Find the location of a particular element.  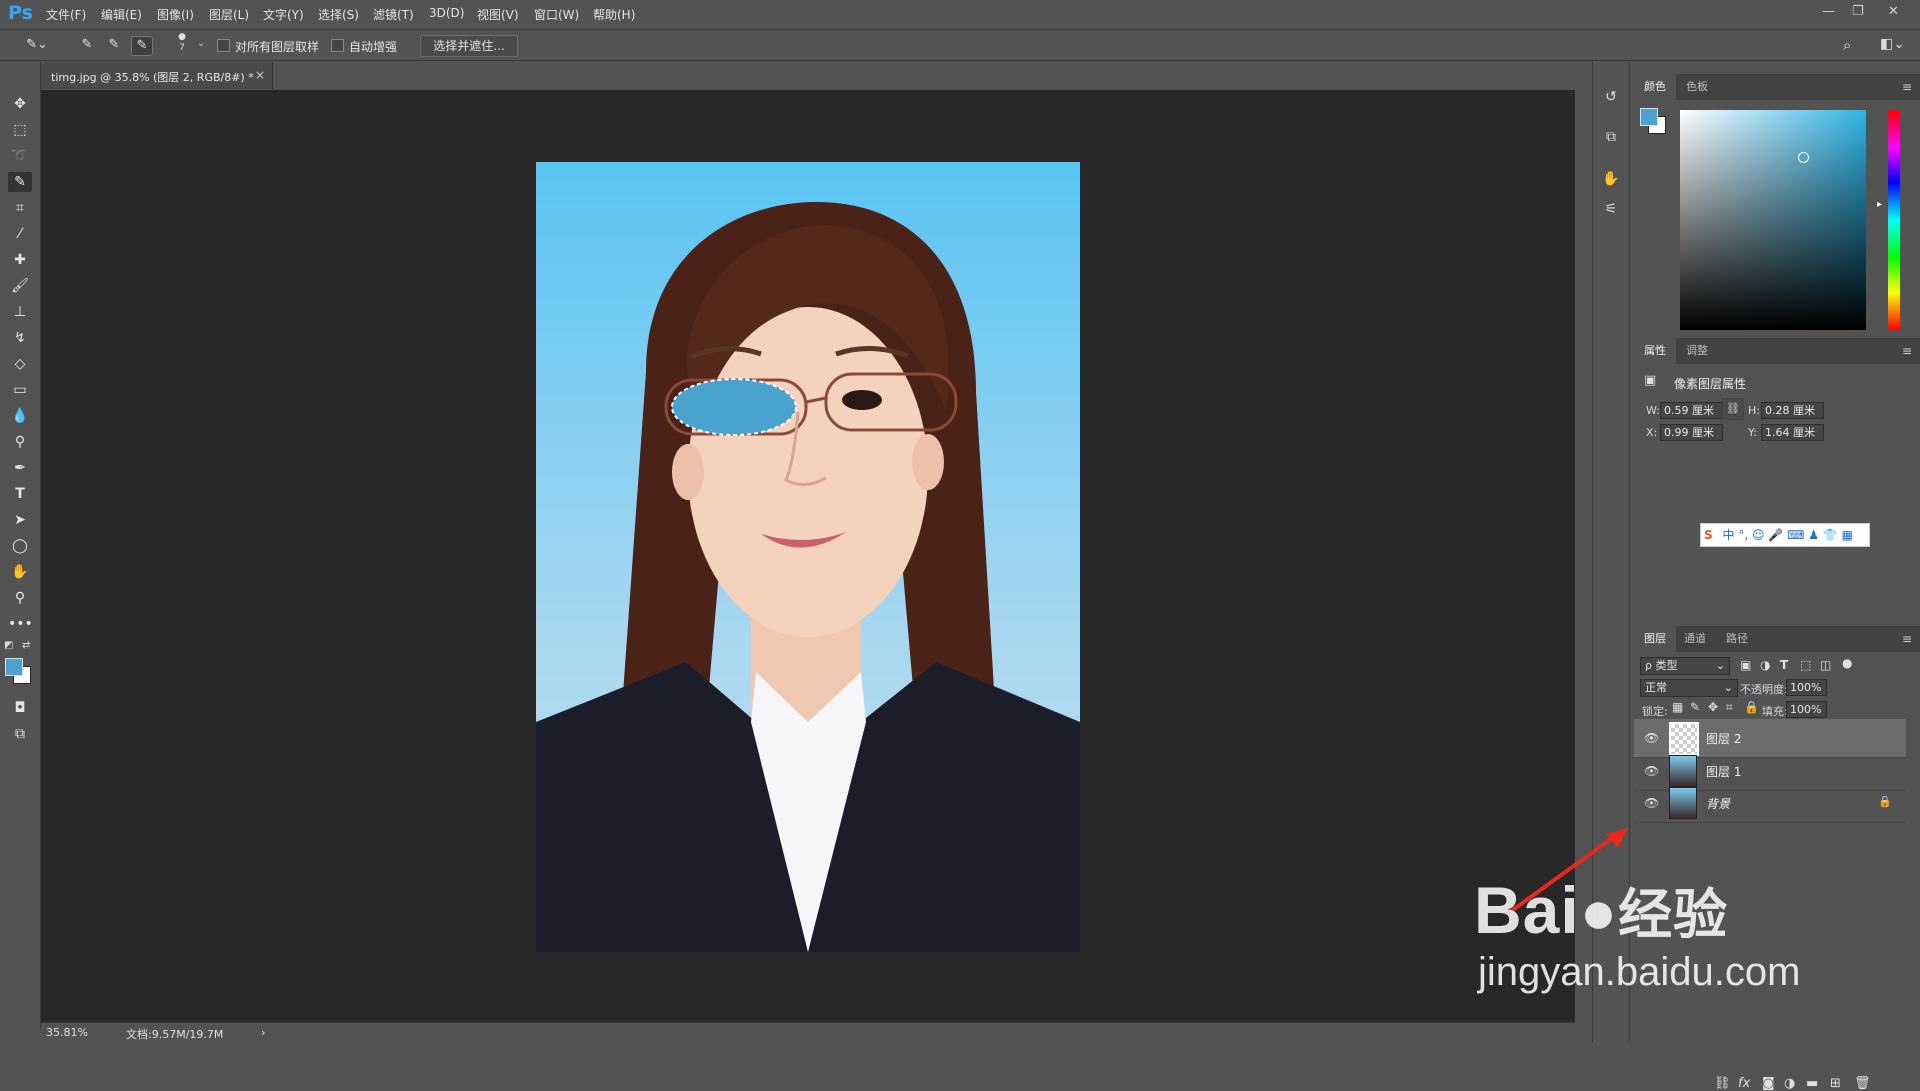

tool-preset-picker: ✎⌄ is located at coordinates (37, 45).